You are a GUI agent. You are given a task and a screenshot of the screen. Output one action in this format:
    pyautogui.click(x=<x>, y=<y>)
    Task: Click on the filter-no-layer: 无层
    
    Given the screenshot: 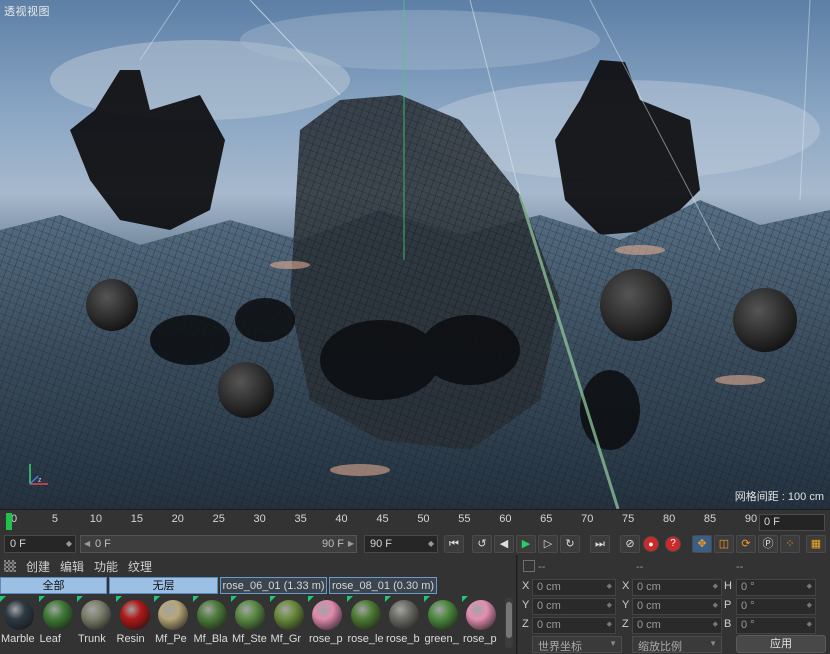 What is the action you would take?
    pyautogui.click(x=163, y=585)
    